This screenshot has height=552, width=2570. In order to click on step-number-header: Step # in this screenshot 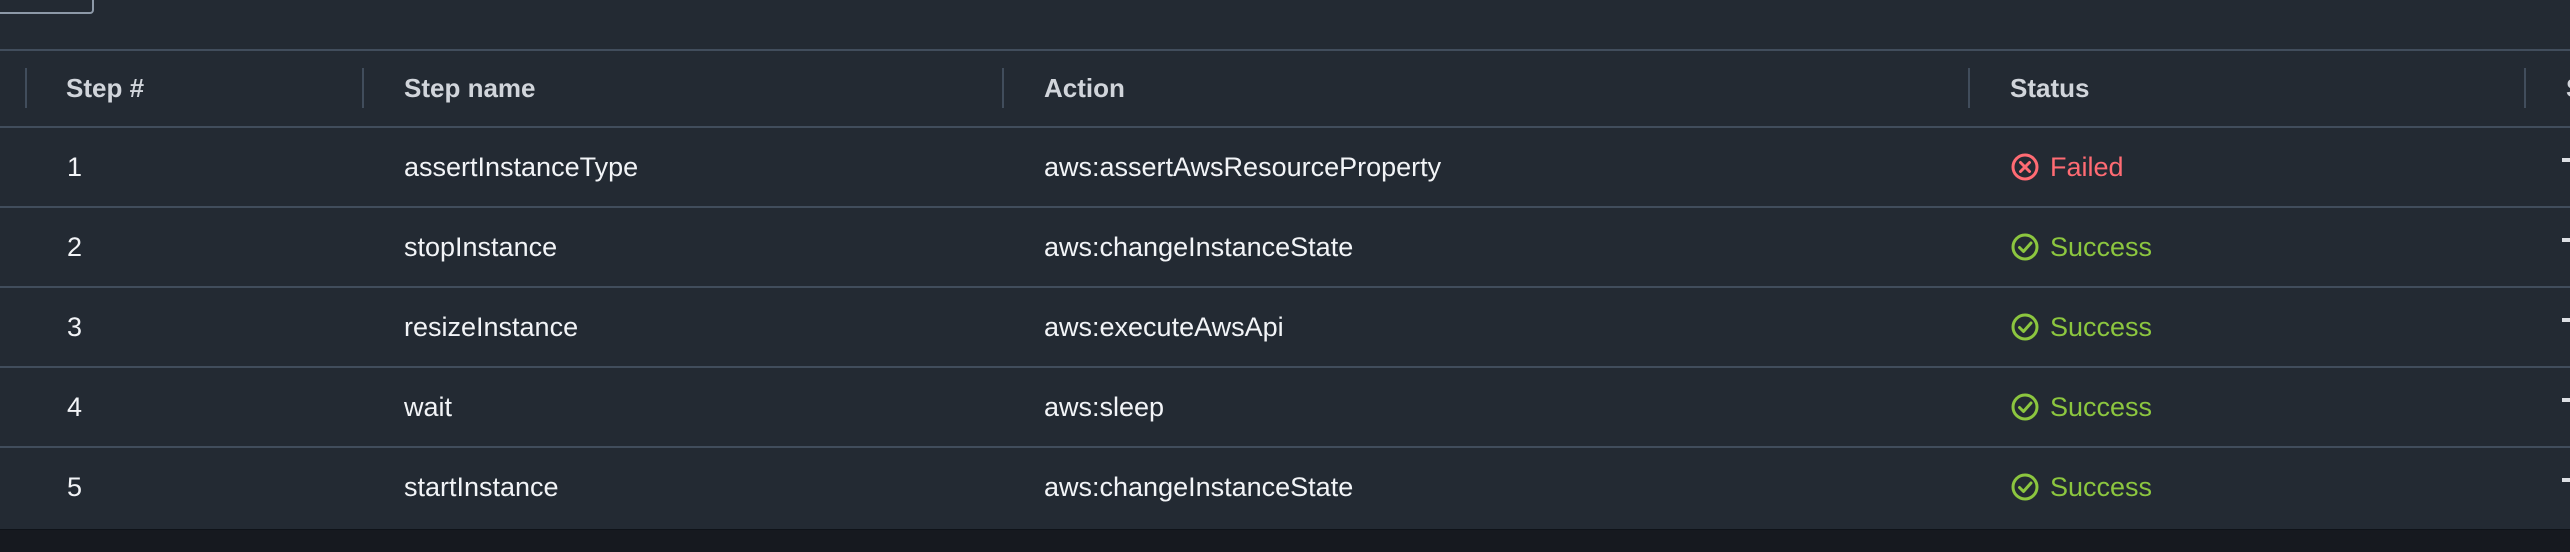, I will do `click(105, 88)`.